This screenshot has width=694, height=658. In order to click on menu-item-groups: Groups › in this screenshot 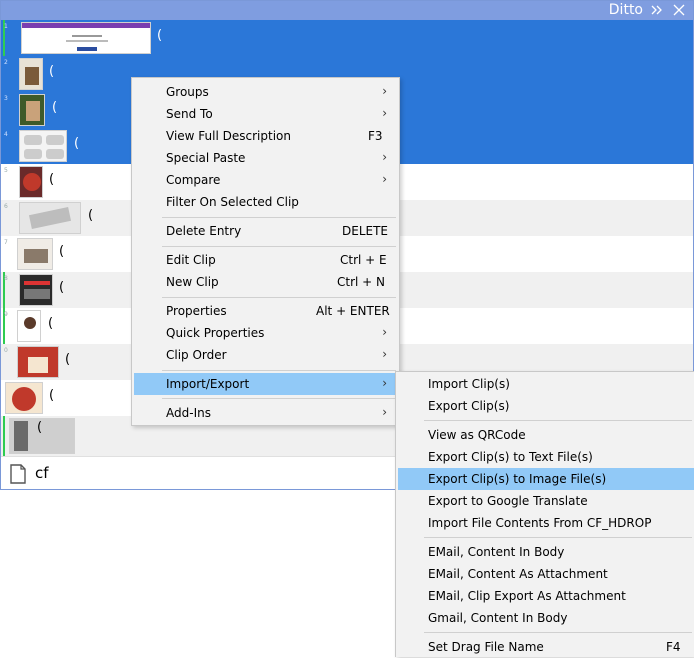, I will do `click(265, 92)`.